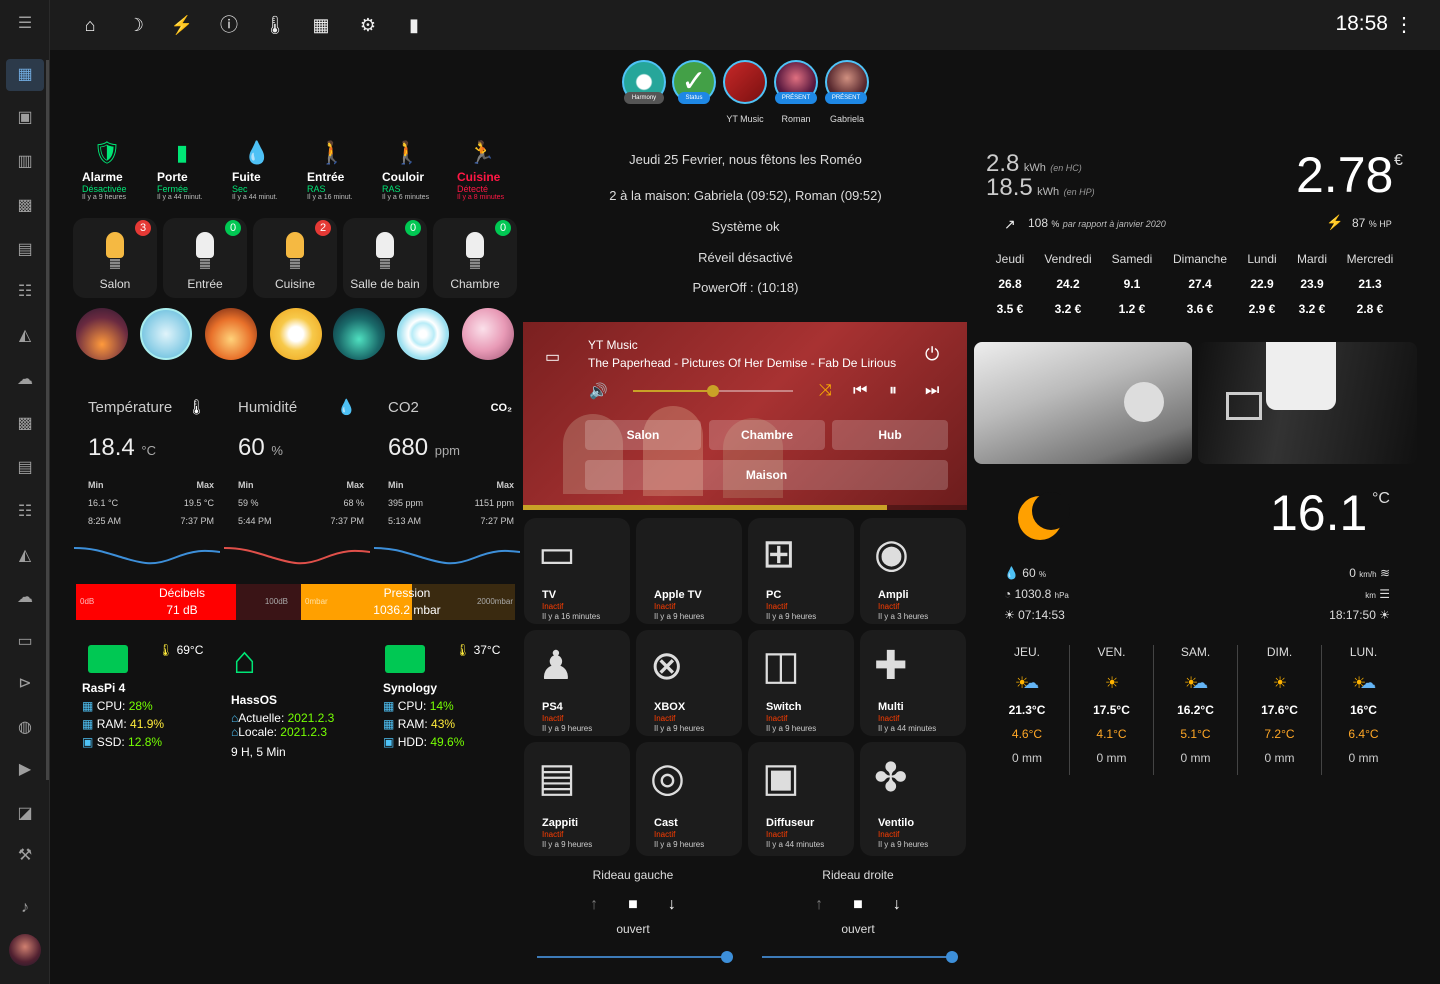 The image size is (1440, 984). What do you see at coordinates (25, 814) in the screenshot?
I see `cctv-icon: ◪` at bounding box center [25, 814].